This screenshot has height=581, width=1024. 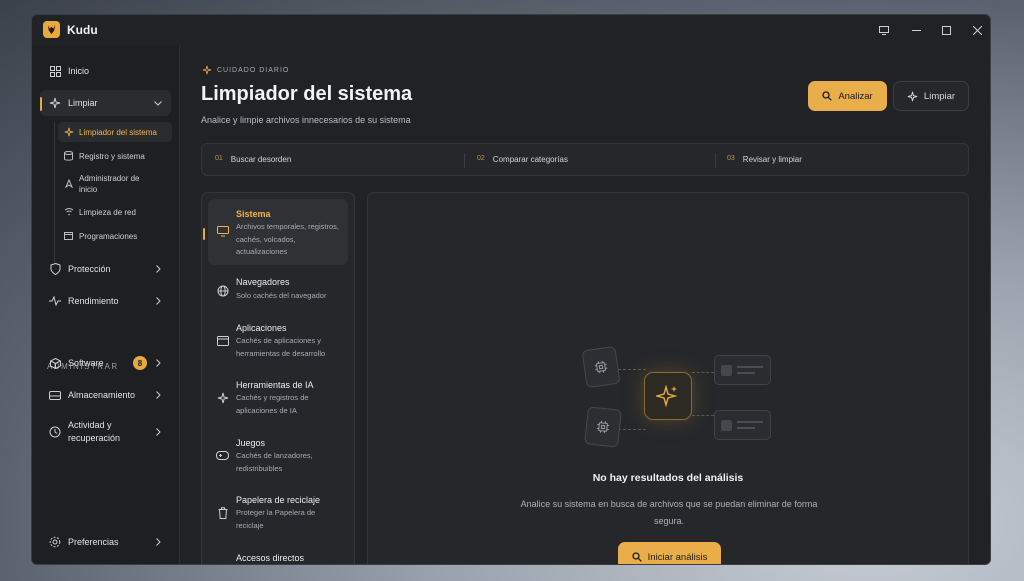 What do you see at coordinates (94, 431) in the screenshot?
I see `sidebar-item-label: Actividad y recuperación` at bounding box center [94, 431].